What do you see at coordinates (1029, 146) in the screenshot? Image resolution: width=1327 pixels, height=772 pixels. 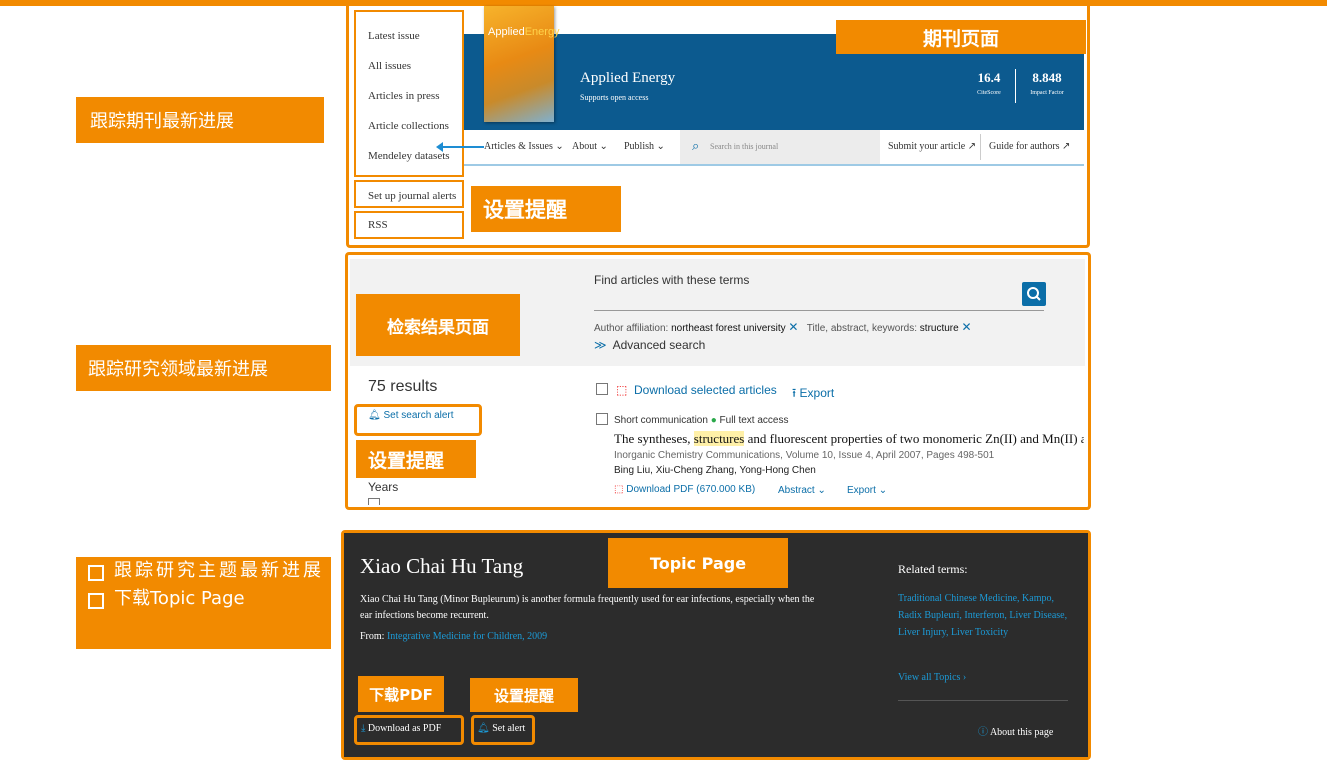 I see `guide-for-authors-link: Guide for authors ↗` at bounding box center [1029, 146].